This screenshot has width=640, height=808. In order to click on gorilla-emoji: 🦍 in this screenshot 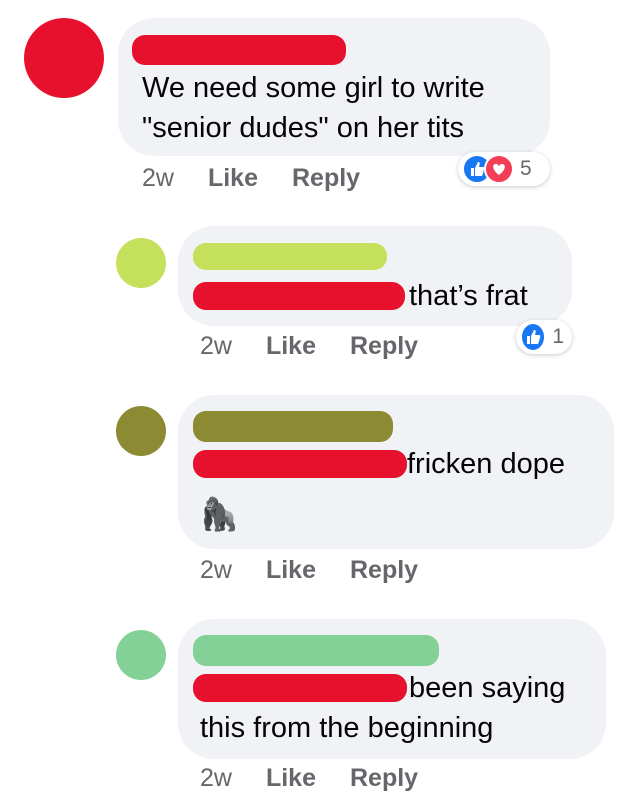, I will do `click(219, 514)`.